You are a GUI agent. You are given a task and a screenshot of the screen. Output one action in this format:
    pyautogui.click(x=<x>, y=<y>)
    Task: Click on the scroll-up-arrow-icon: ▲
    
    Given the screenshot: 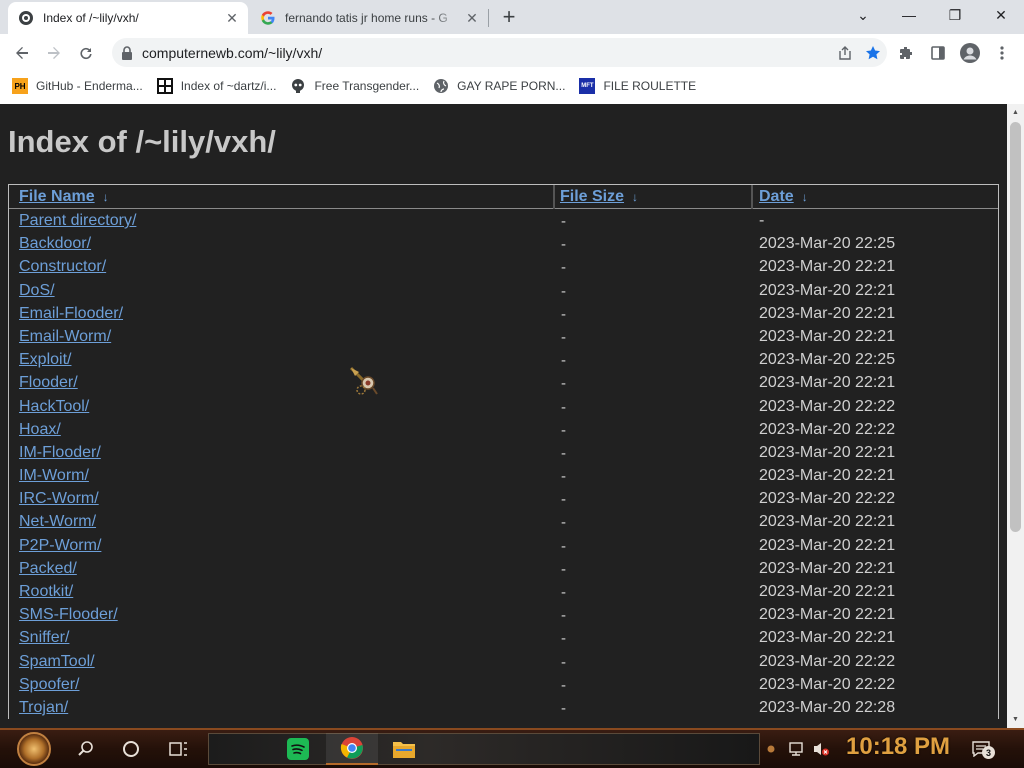 What is the action you would take?
    pyautogui.click(x=1015, y=112)
    